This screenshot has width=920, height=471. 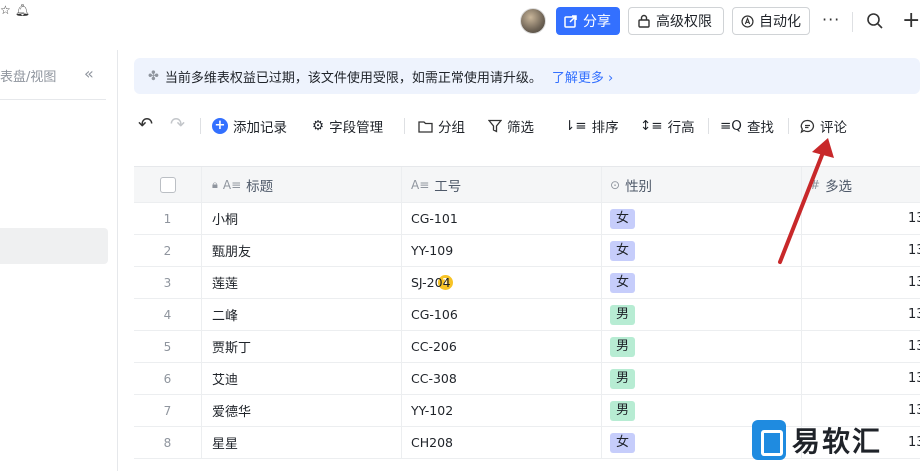 I want to click on cell-title: 甄朋友, so click(x=302, y=250).